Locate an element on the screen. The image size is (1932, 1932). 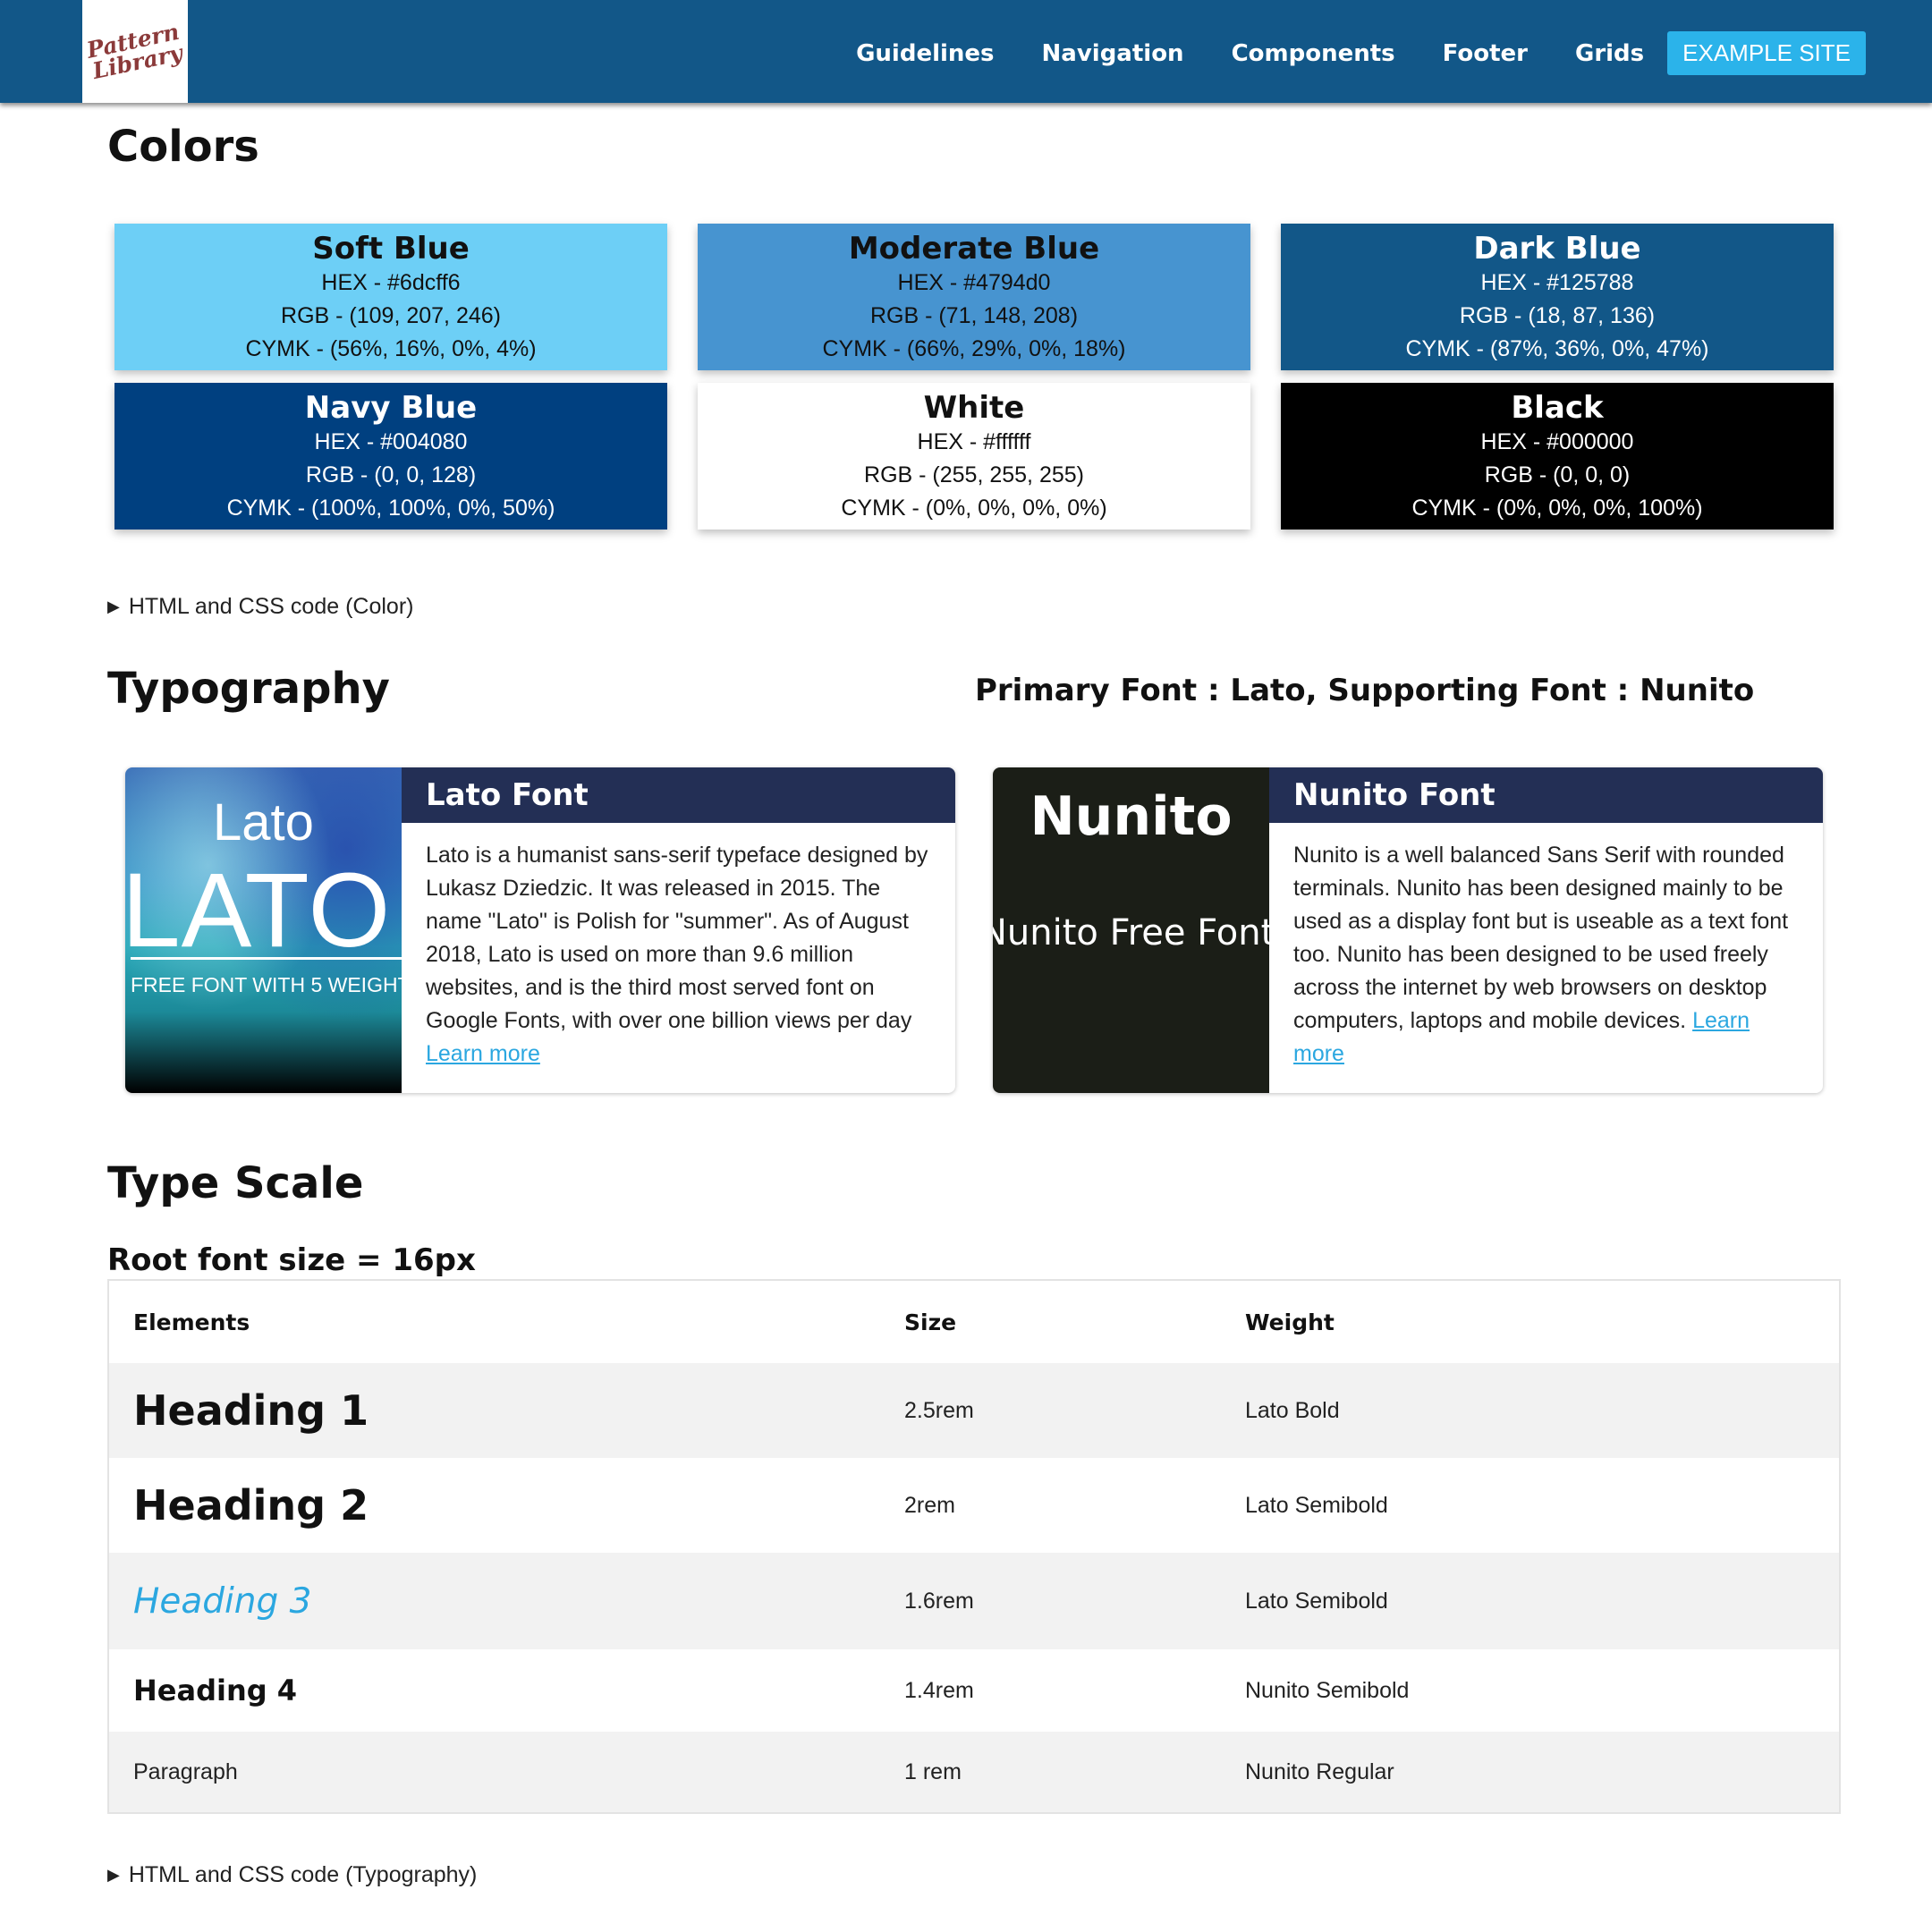
table-row: Heading 3 1.6rem Lato Semibold is located at coordinates (974, 1601).